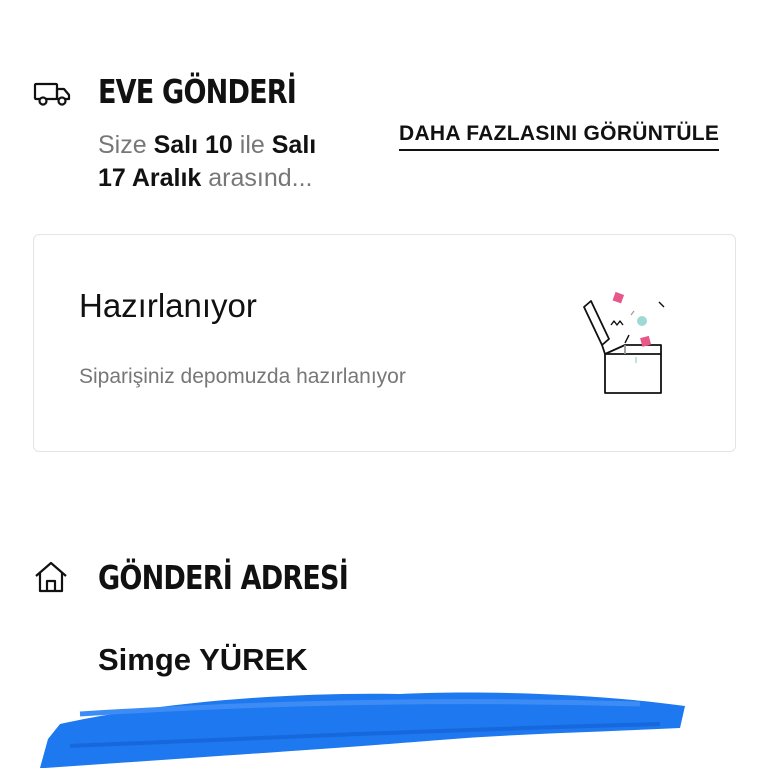  I want to click on delivery-title: EVE GÖNDERİ, so click(197, 91).